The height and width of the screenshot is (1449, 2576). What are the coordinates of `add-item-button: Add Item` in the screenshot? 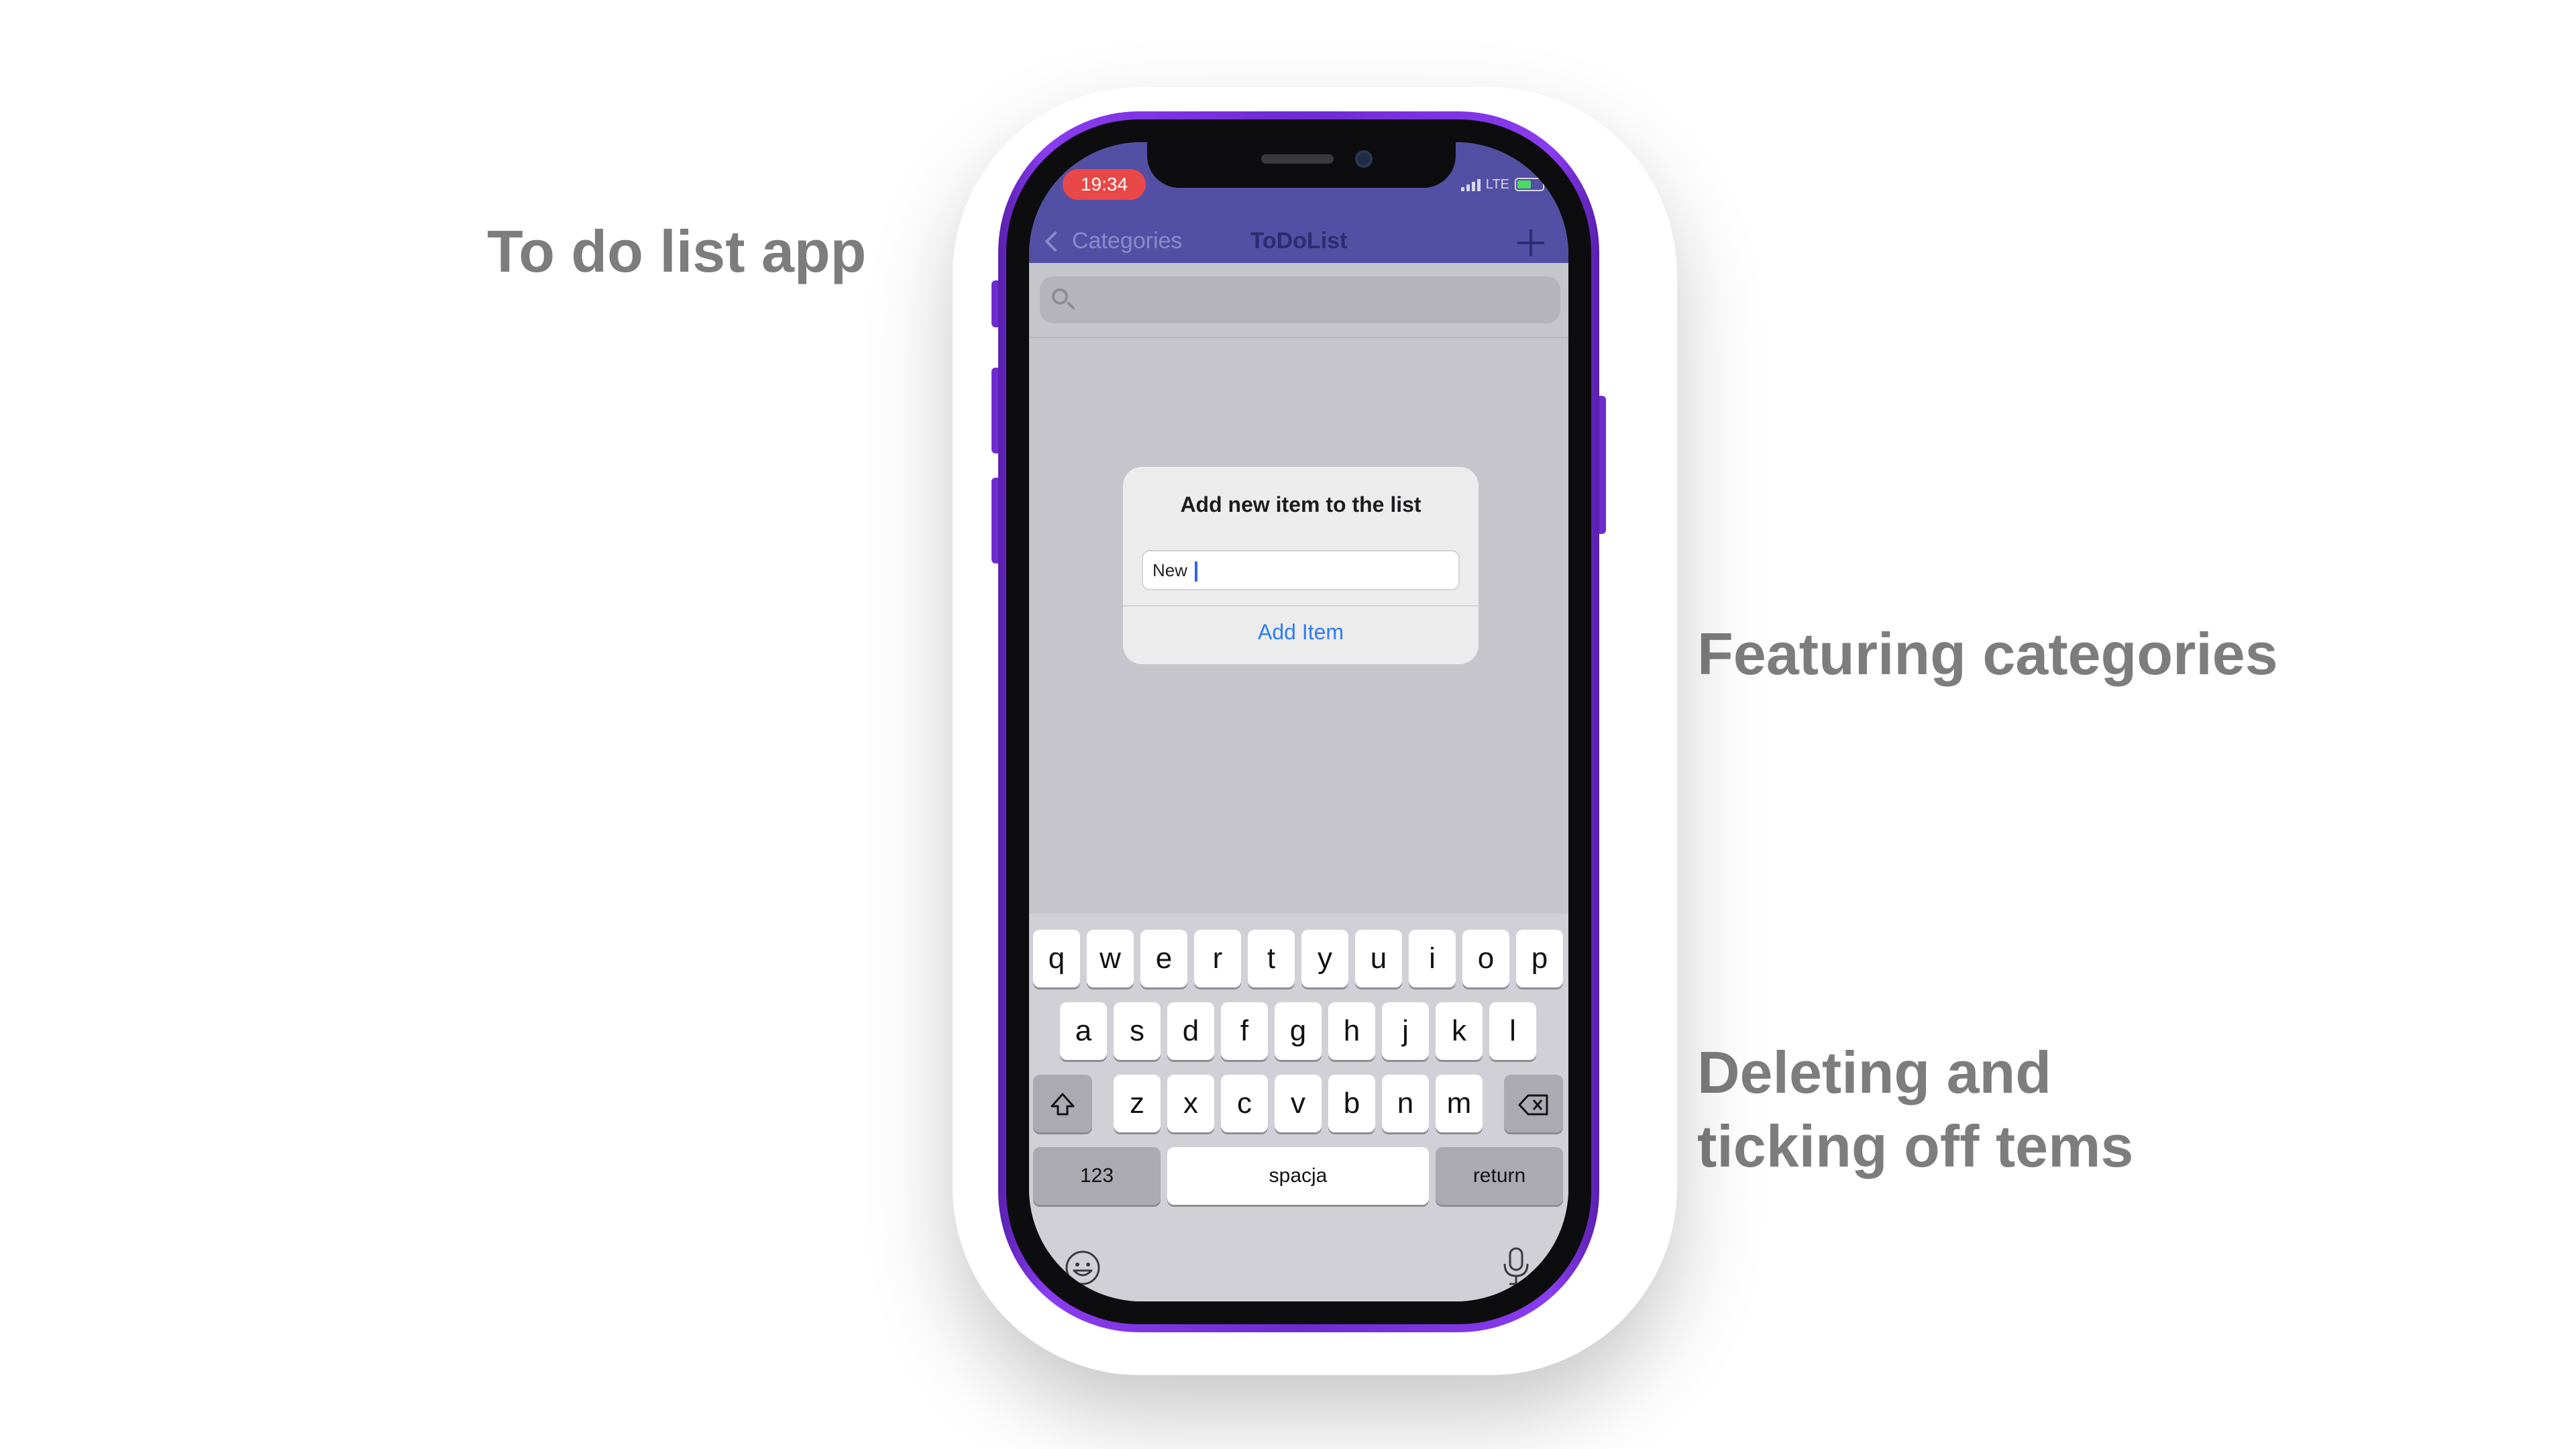 It's located at (1301, 632).